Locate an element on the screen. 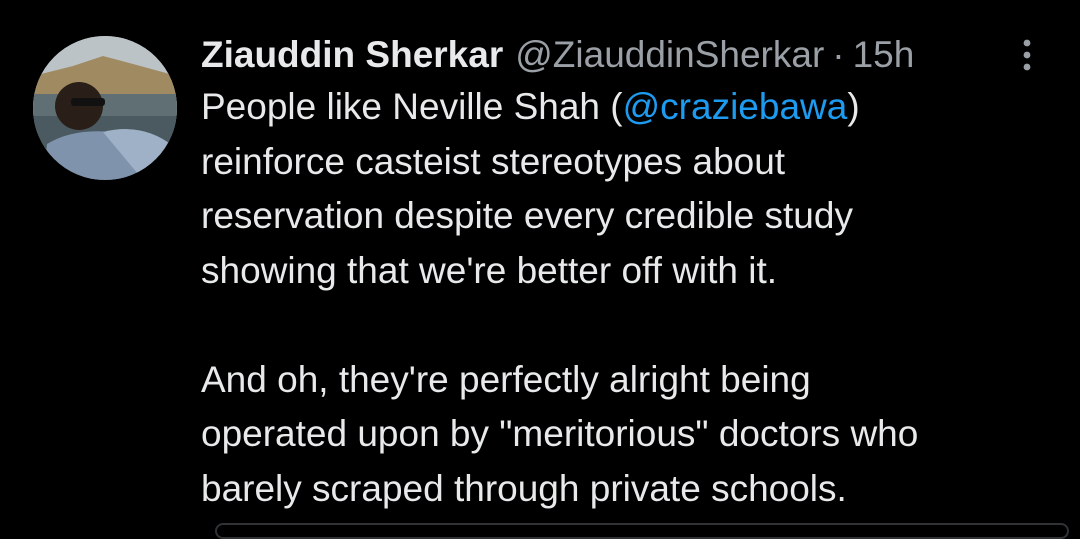 This screenshot has width=1080, height=539. more-vertical-icon is located at coordinates (1027, 55).